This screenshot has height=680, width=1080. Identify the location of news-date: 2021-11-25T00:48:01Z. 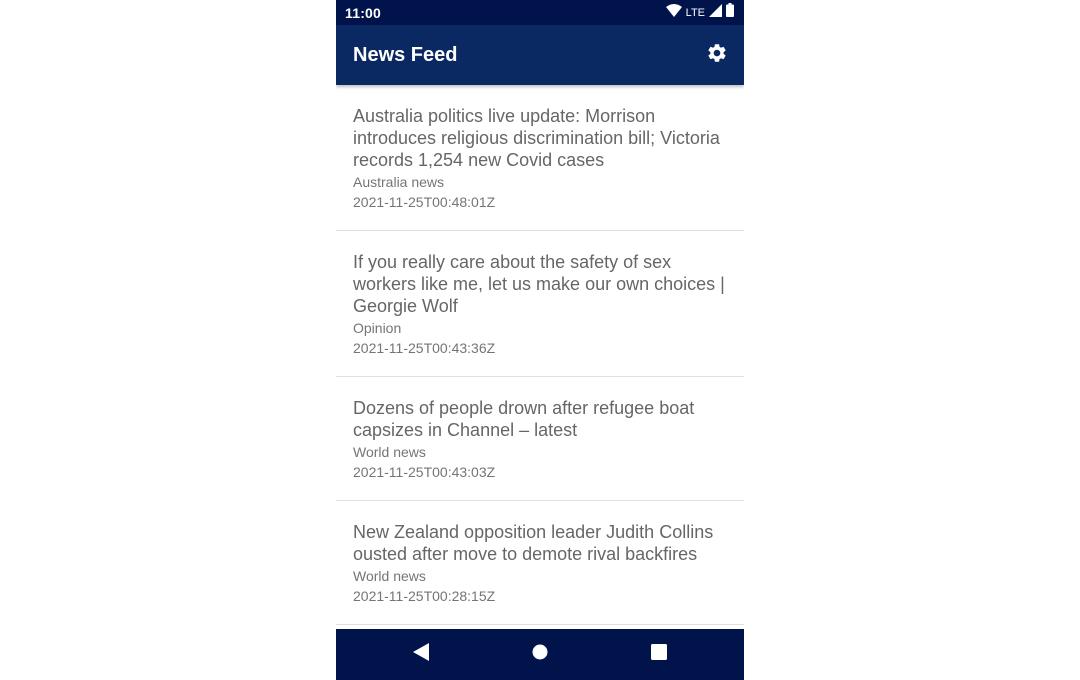
(424, 202).